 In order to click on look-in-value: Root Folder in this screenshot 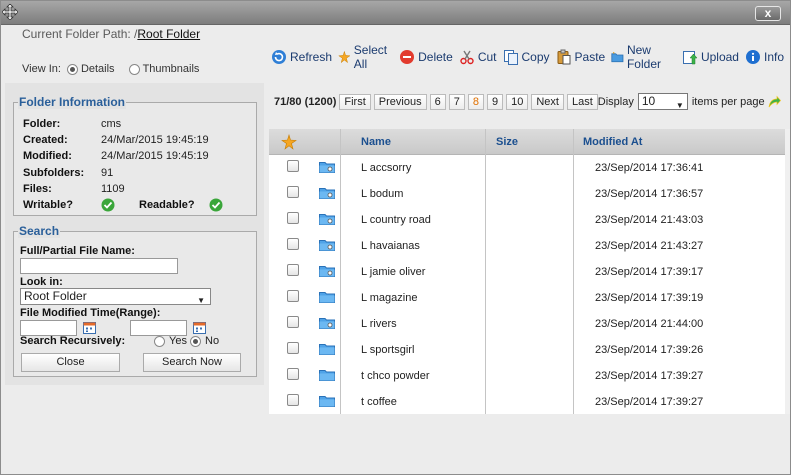, I will do `click(55, 296)`.